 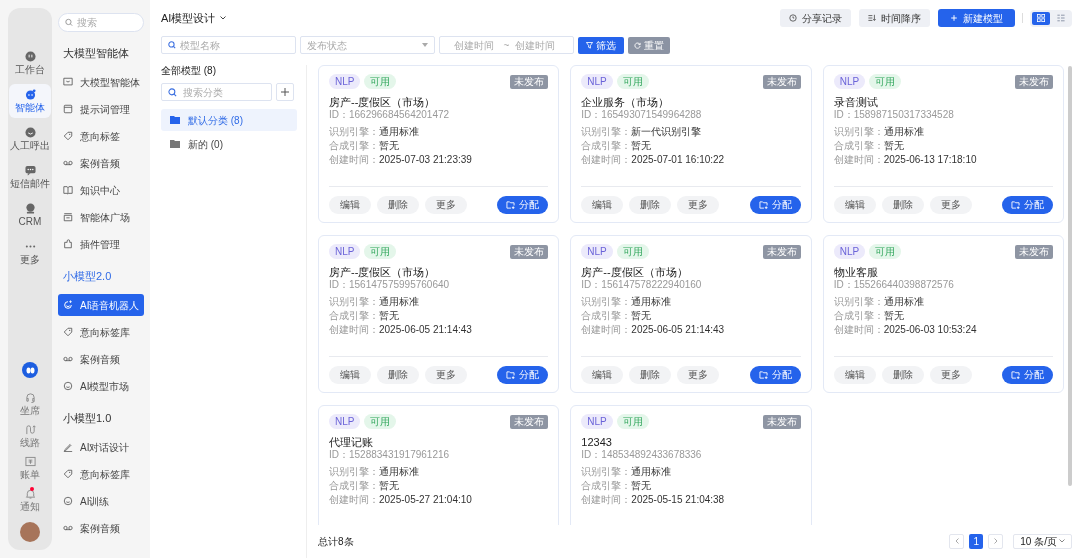 I want to click on sidebar-item: AI语音机器人, so click(x=101, y=305).